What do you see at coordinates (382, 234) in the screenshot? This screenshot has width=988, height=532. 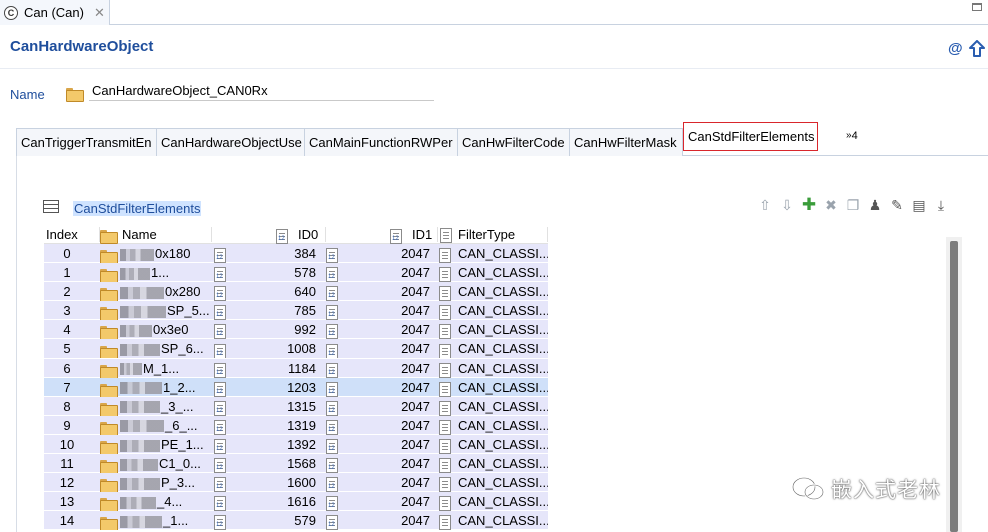 I see `column-header-id1: ID1` at bounding box center [382, 234].